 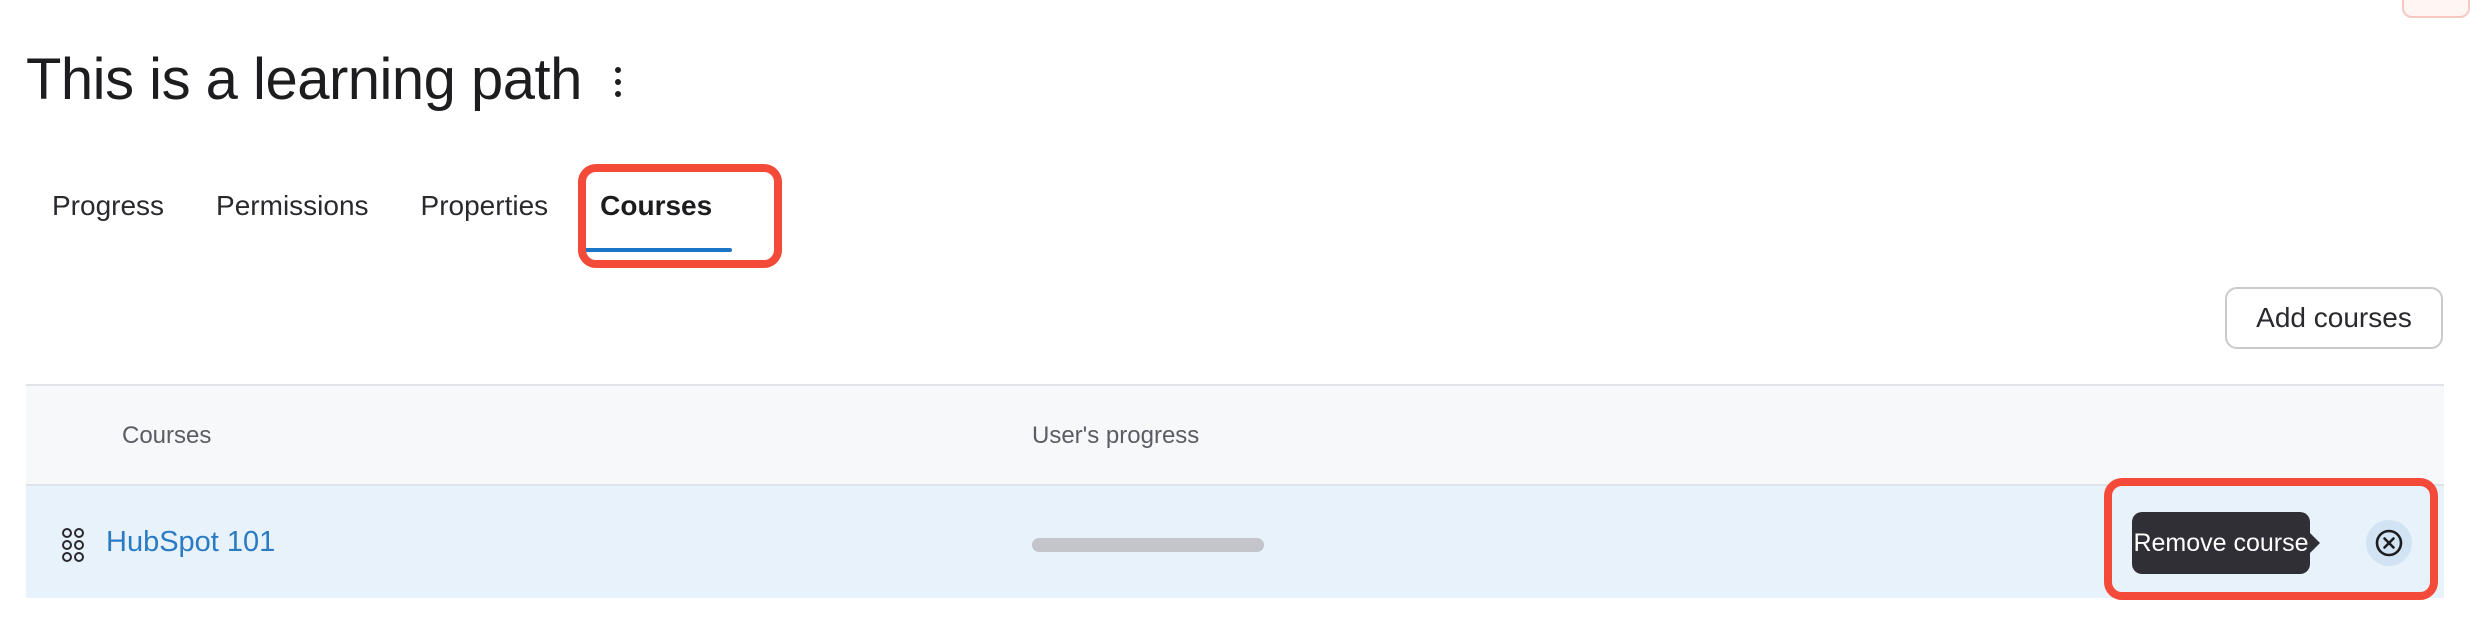 I want to click on tab-courses: Courses, so click(x=656, y=215).